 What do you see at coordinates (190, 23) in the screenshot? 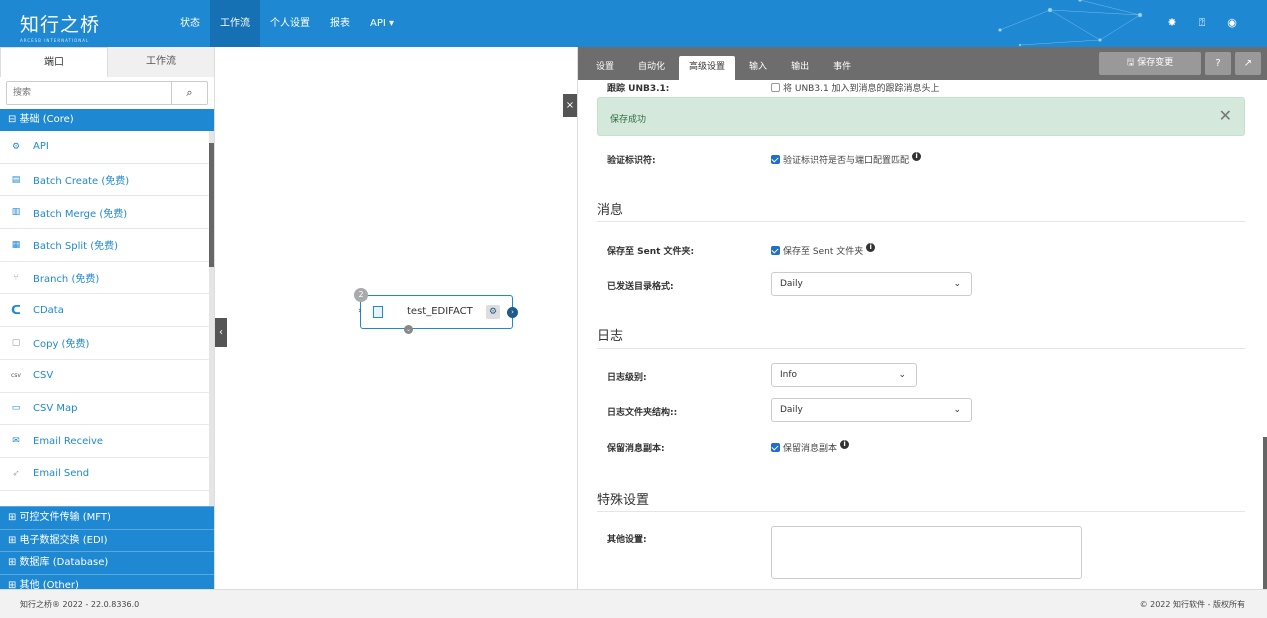
I see `nav-status: 状态` at bounding box center [190, 23].